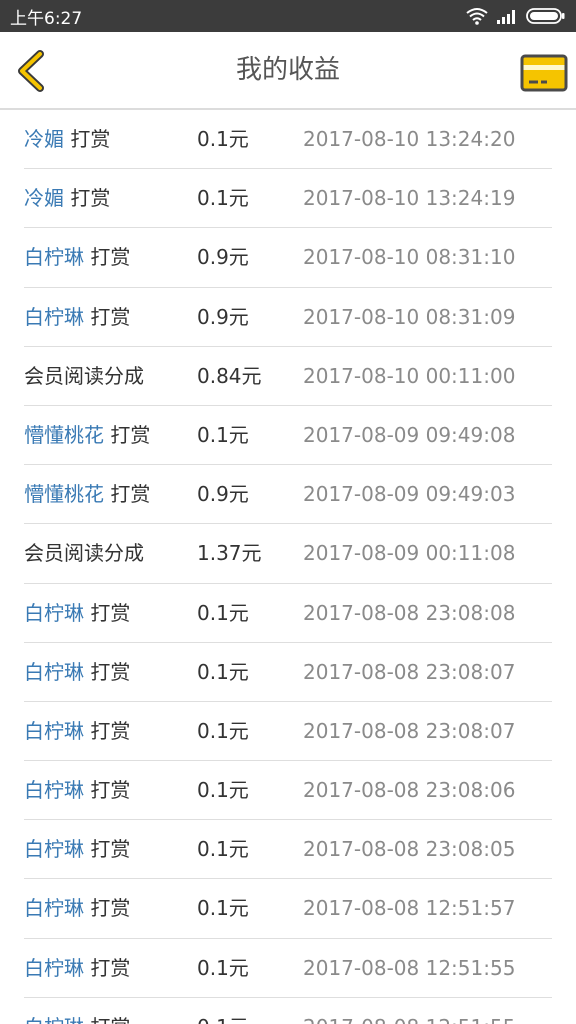 Image resolution: width=576 pixels, height=1024 pixels. What do you see at coordinates (288, 258) in the screenshot?
I see `list-item: 白柠琳 打赏 0.9元 2017-08-10 08:31:10` at bounding box center [288, 258].